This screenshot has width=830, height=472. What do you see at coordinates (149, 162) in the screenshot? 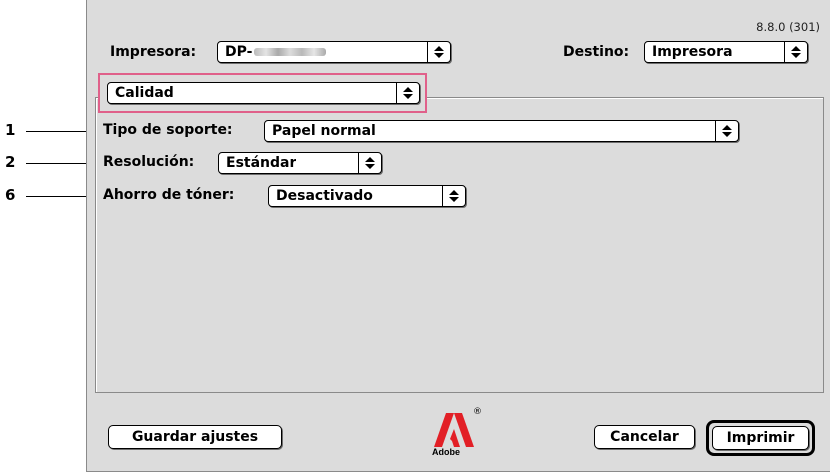
I see `resolution-label: Resolución:` at bounding box center [149, 162].